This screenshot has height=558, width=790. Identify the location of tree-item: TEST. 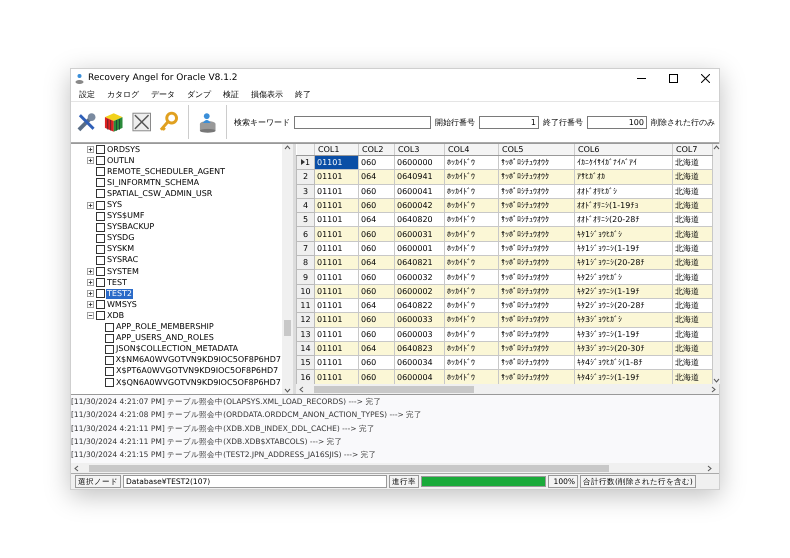
(117, 283).